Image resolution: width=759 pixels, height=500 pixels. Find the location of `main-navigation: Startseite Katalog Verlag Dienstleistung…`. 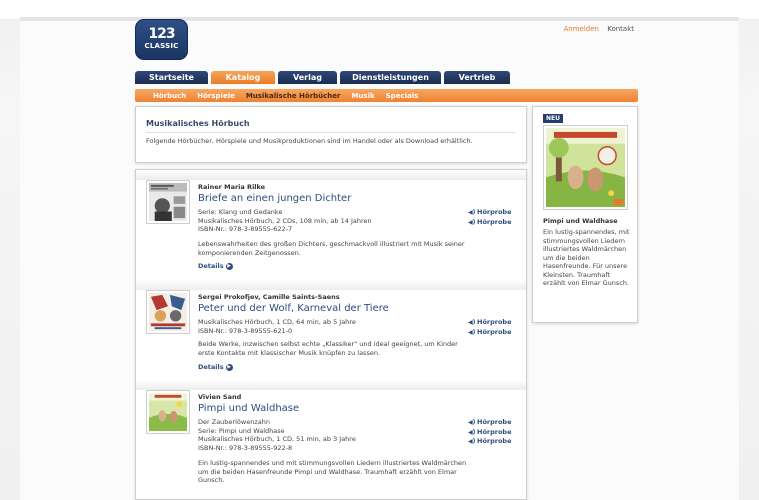

main-navigation: Startseite Katalog Verlag Dienstleistung… is located at coordinates (324, 77).